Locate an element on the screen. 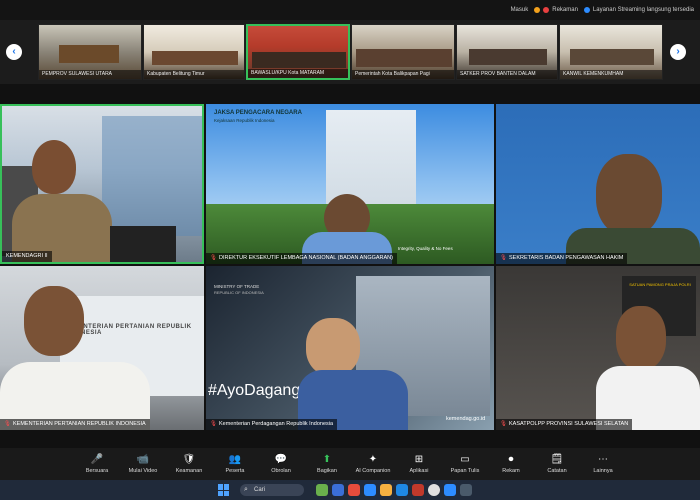 This screenshot has width=700, height=500. live-dot-icon is located at coordinates (546, 10).